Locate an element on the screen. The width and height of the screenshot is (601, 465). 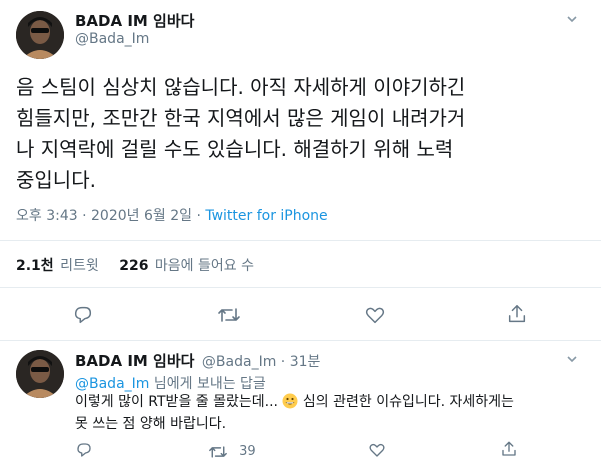
reply-text-part: 심의 관련한 이슈입니다. 자세하게는 is located at coordinates (408, 402).